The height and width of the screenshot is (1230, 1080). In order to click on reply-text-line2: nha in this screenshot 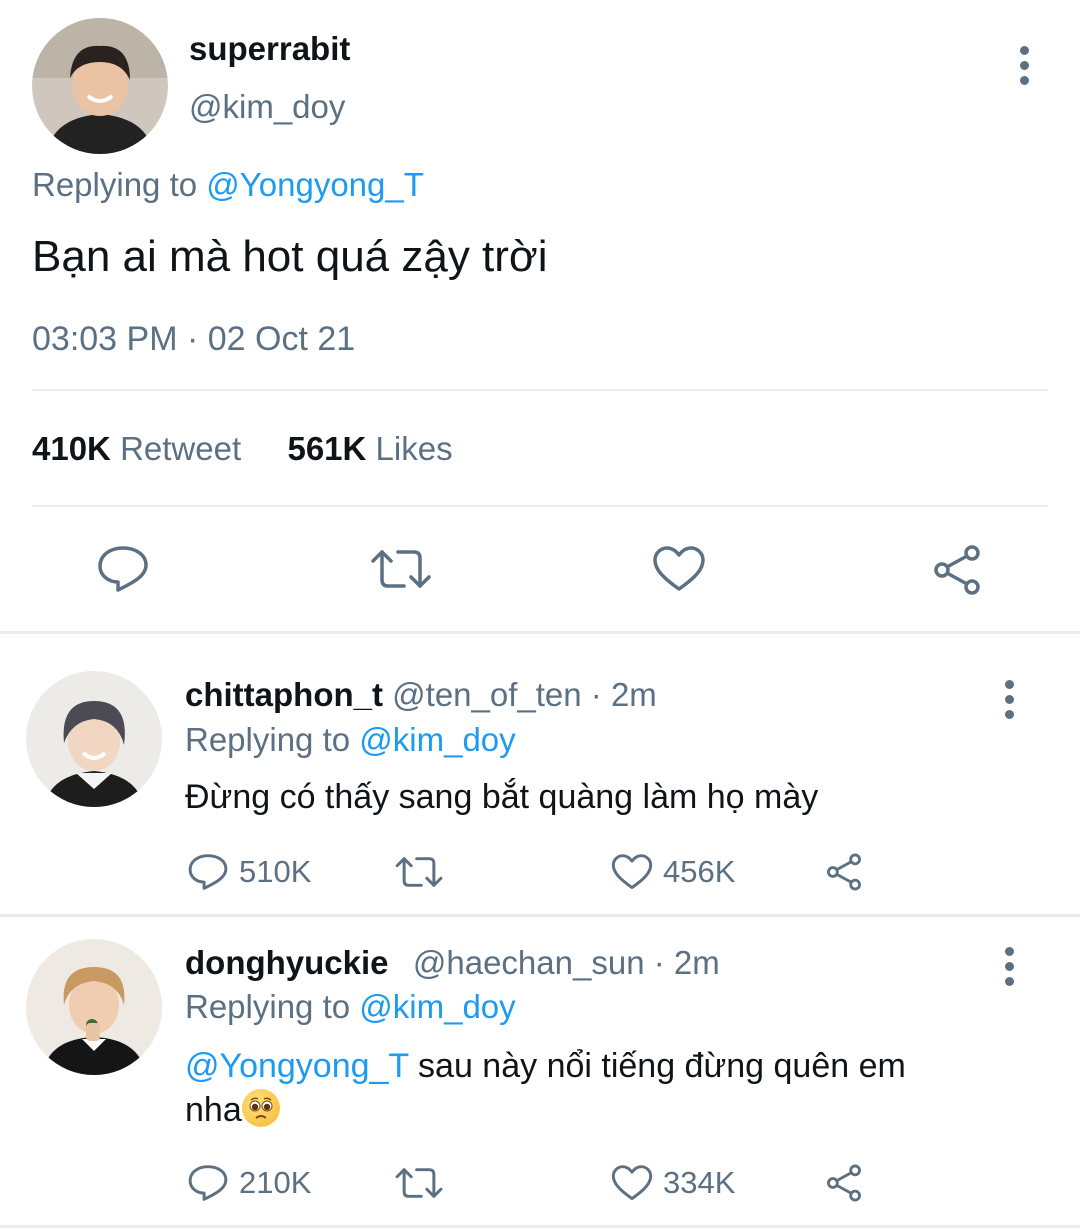, I will do `click(213, 1110)`.